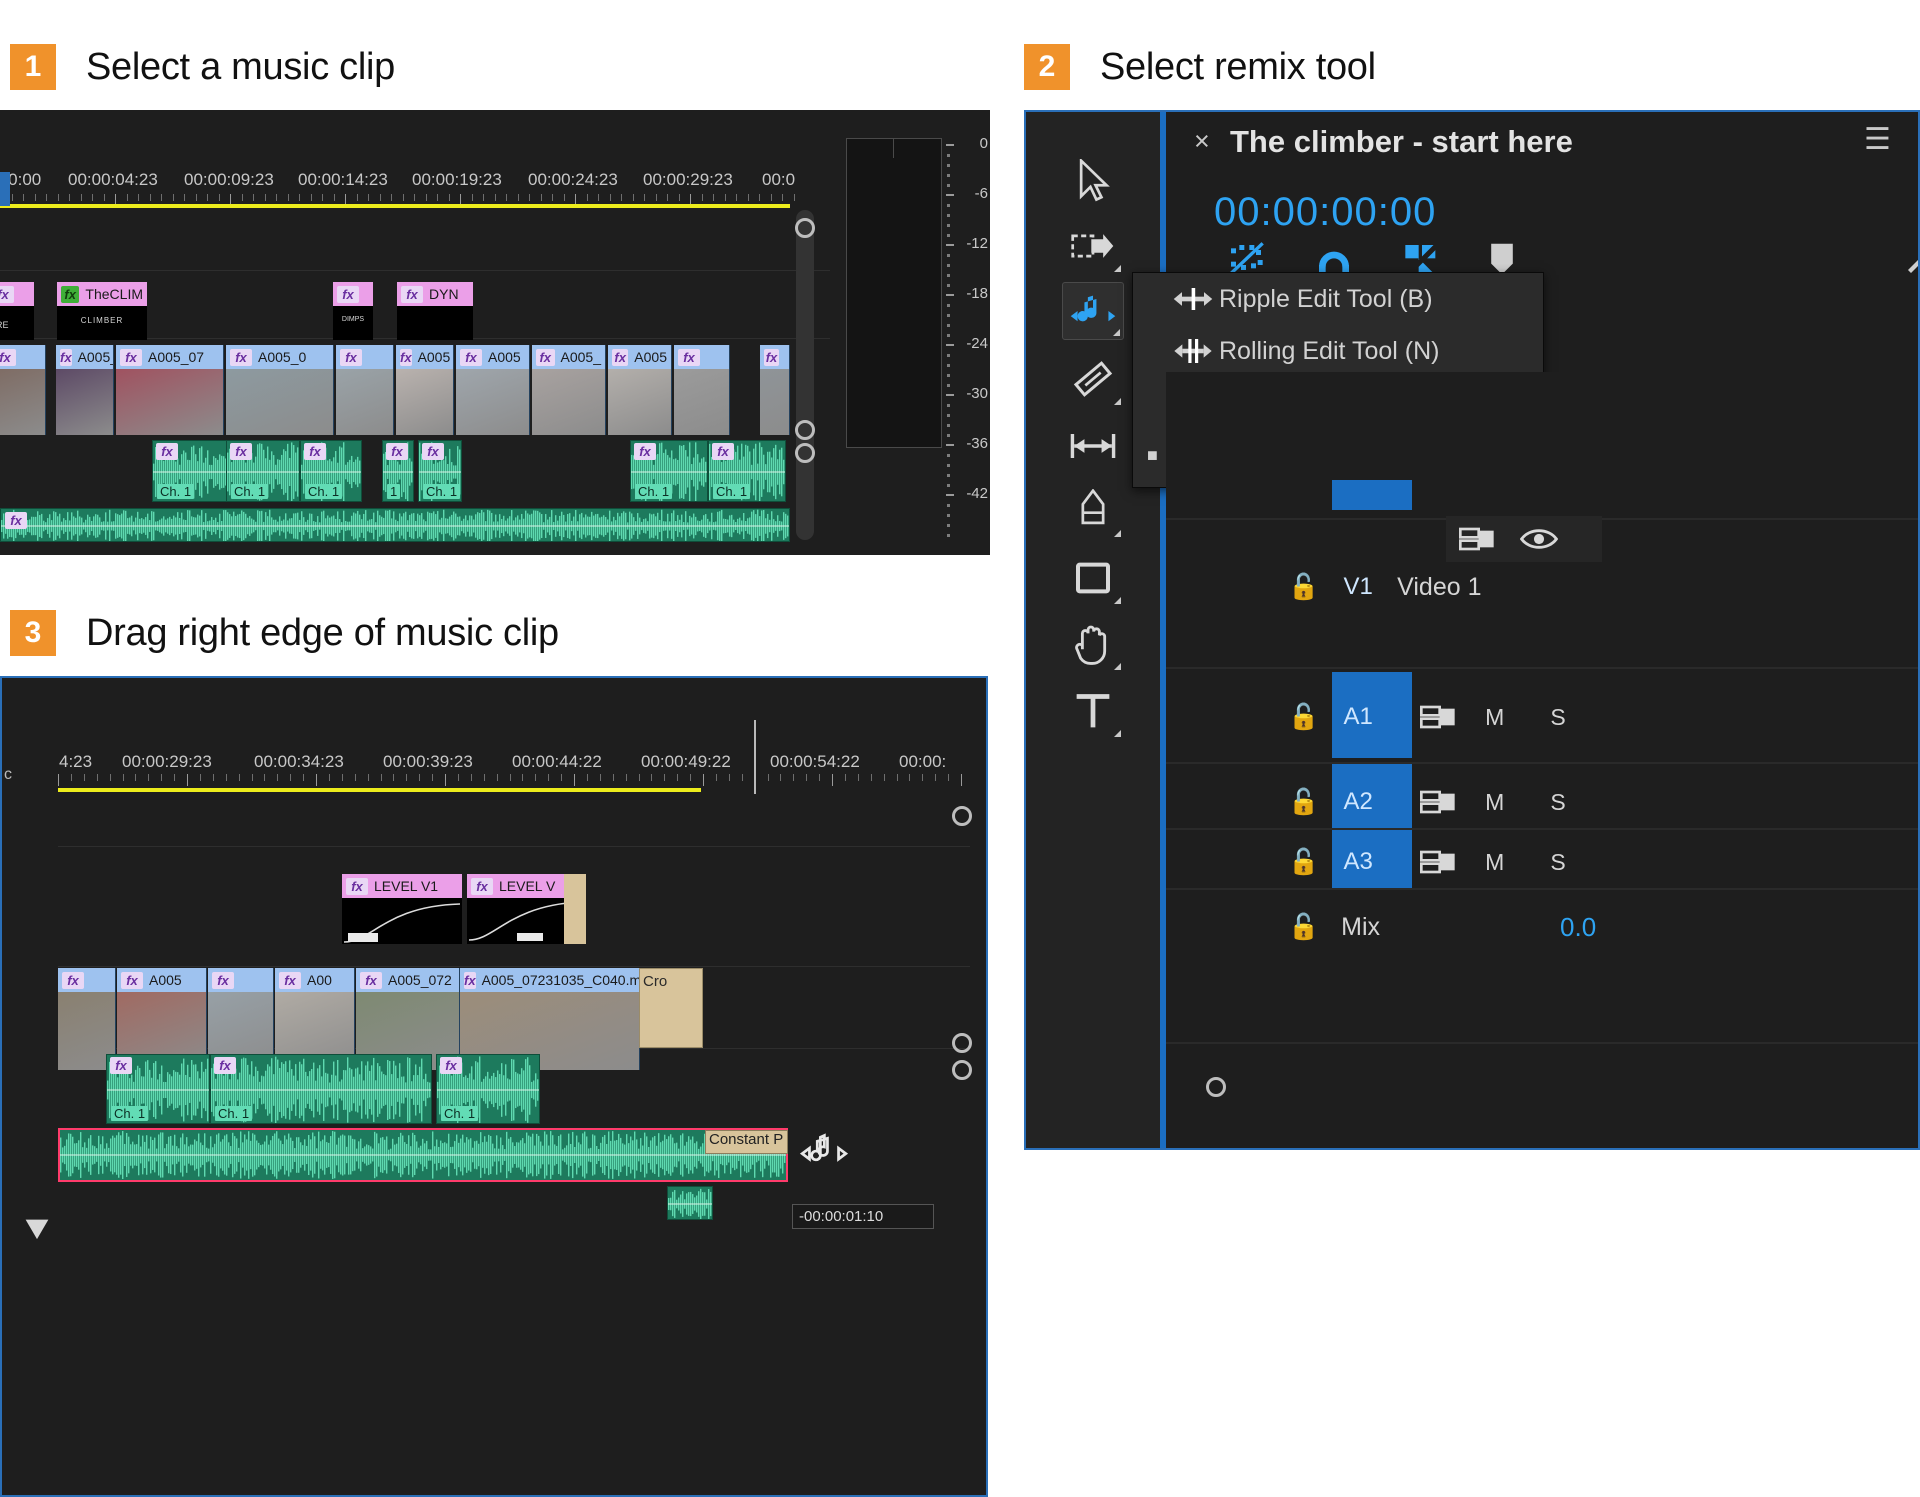 The width and height of the screenshot is (1920, 1497). I want to click on track-row-a2: 🔓 A2 M S, so click(1598, 802).